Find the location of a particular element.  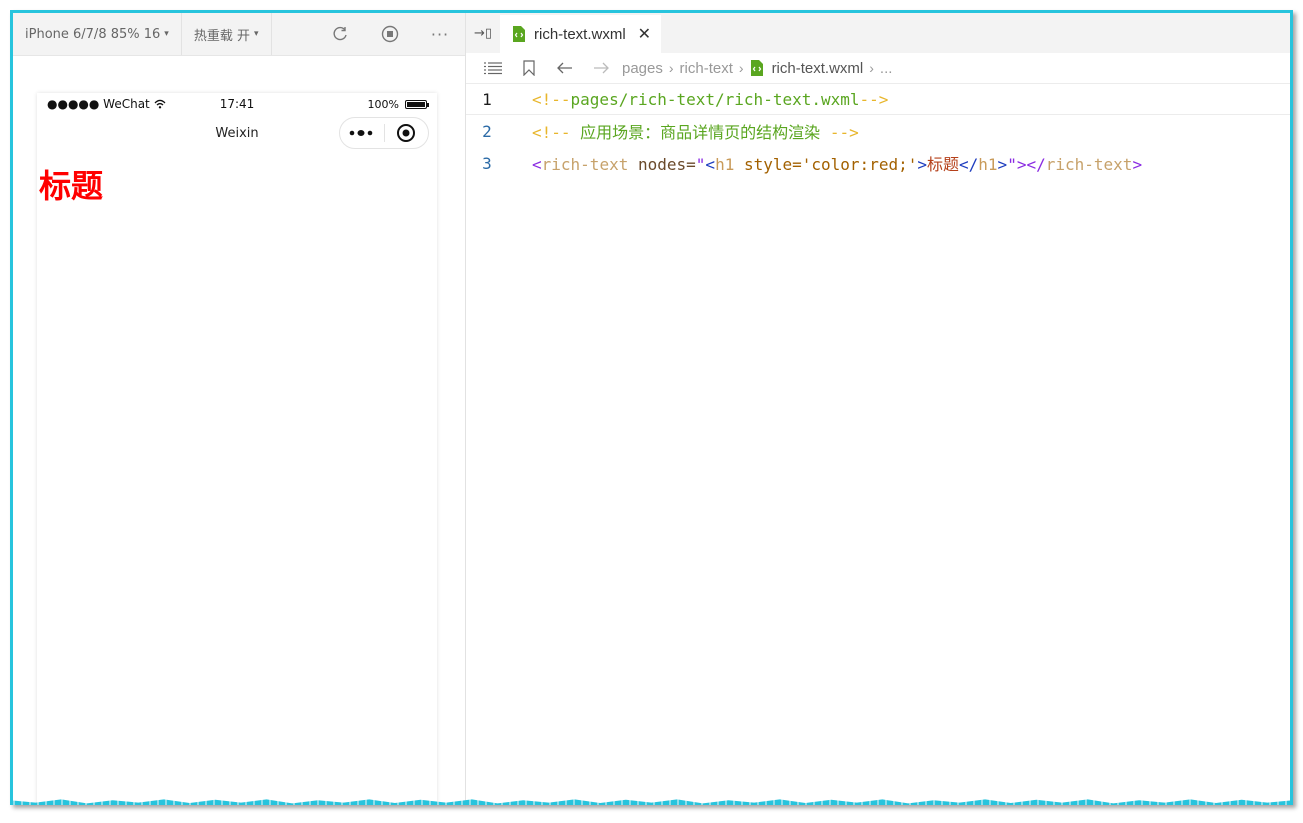

navigation-bar: Weixin is located at coordinates (237, 133).